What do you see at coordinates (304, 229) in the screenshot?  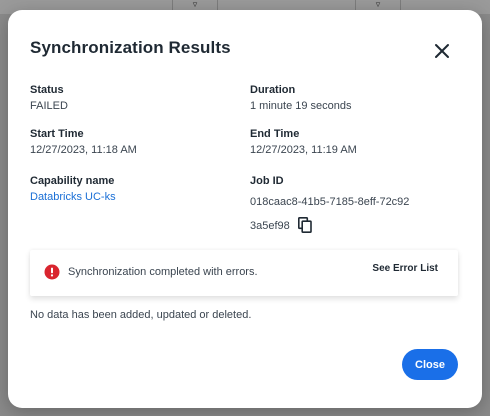 I see `copy-icon` at bounding box center [304, 229].